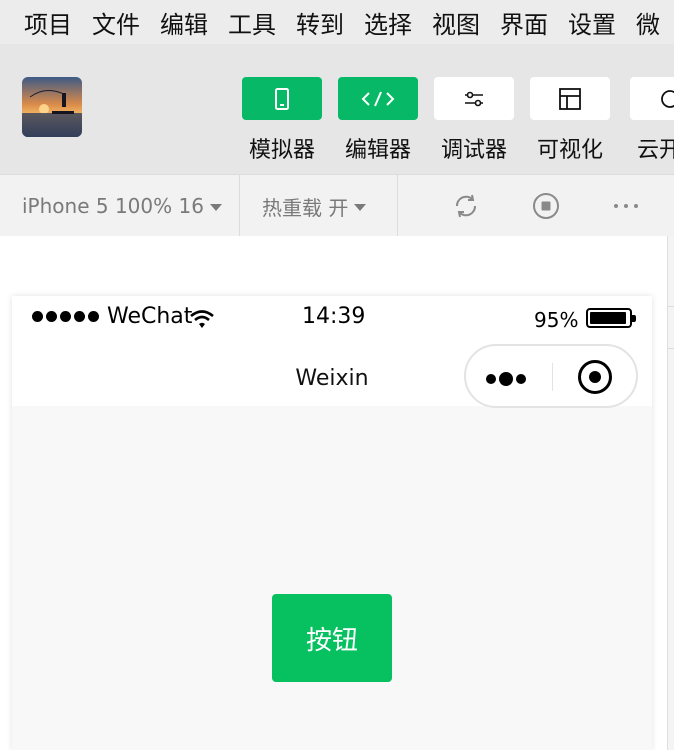 Image resolution: width=674 pixels, height=750 pixels. What do you see at coordinates (569, 150) in the screenshot?
I see `visual-label: 可视化` at bounding box center [569, 150].